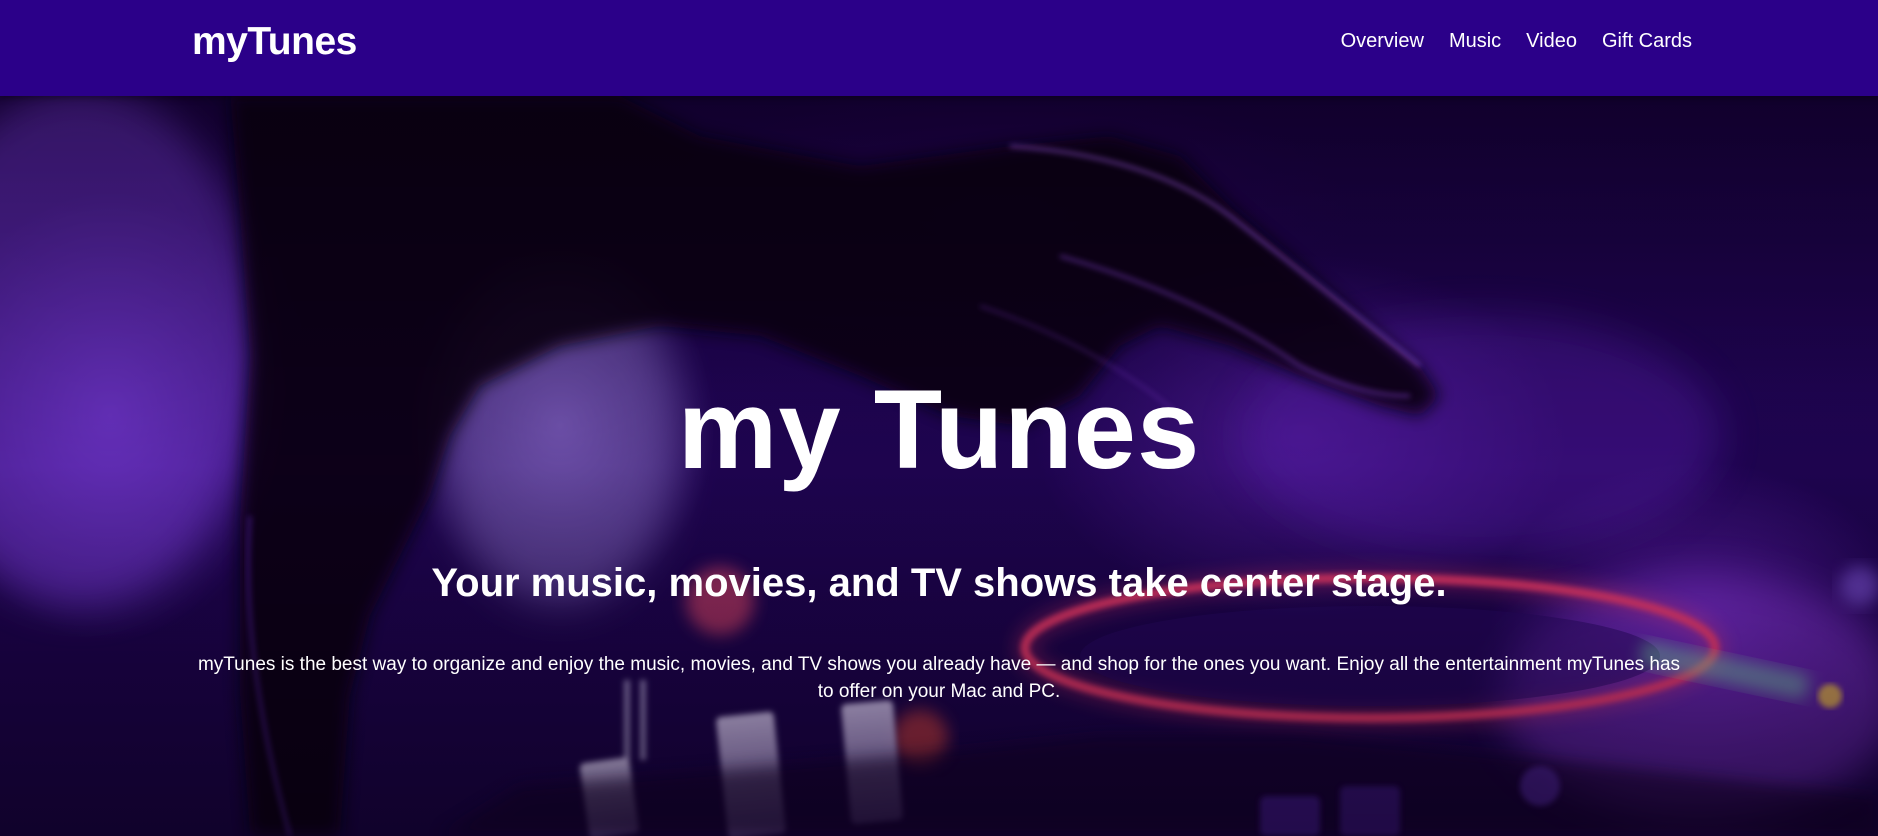  What do you see at coordinates (274, 42) in the screenshot?
I see `brand-logo-link: myTunes` at bounding box center [274, 42].